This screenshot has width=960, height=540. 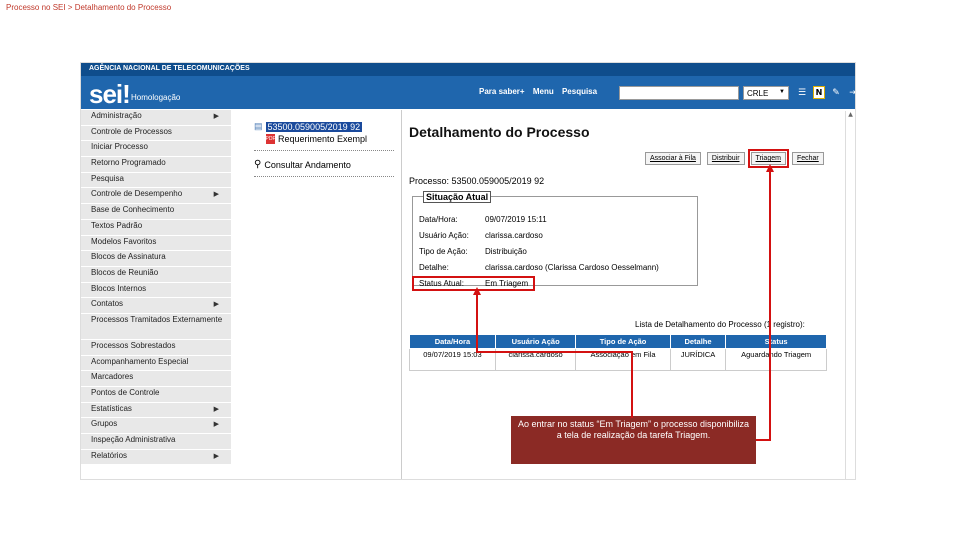 What do you see at coordinates (156, 243) in the screenshot?
I see `menu-item: Modelos Favoritos` at bounding box center [156, 243].